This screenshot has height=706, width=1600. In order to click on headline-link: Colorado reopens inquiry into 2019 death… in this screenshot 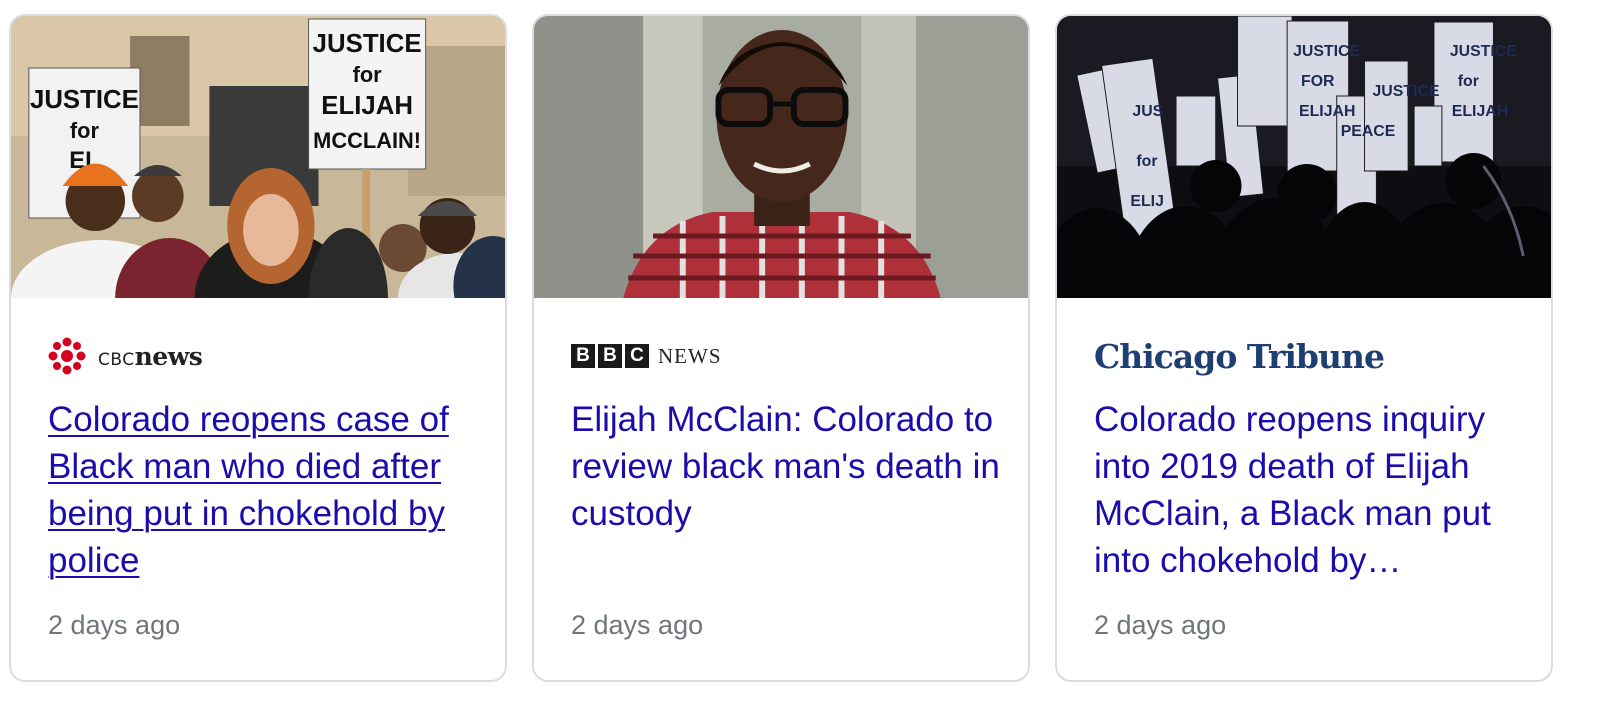, I will do `click(1309, 490)`.